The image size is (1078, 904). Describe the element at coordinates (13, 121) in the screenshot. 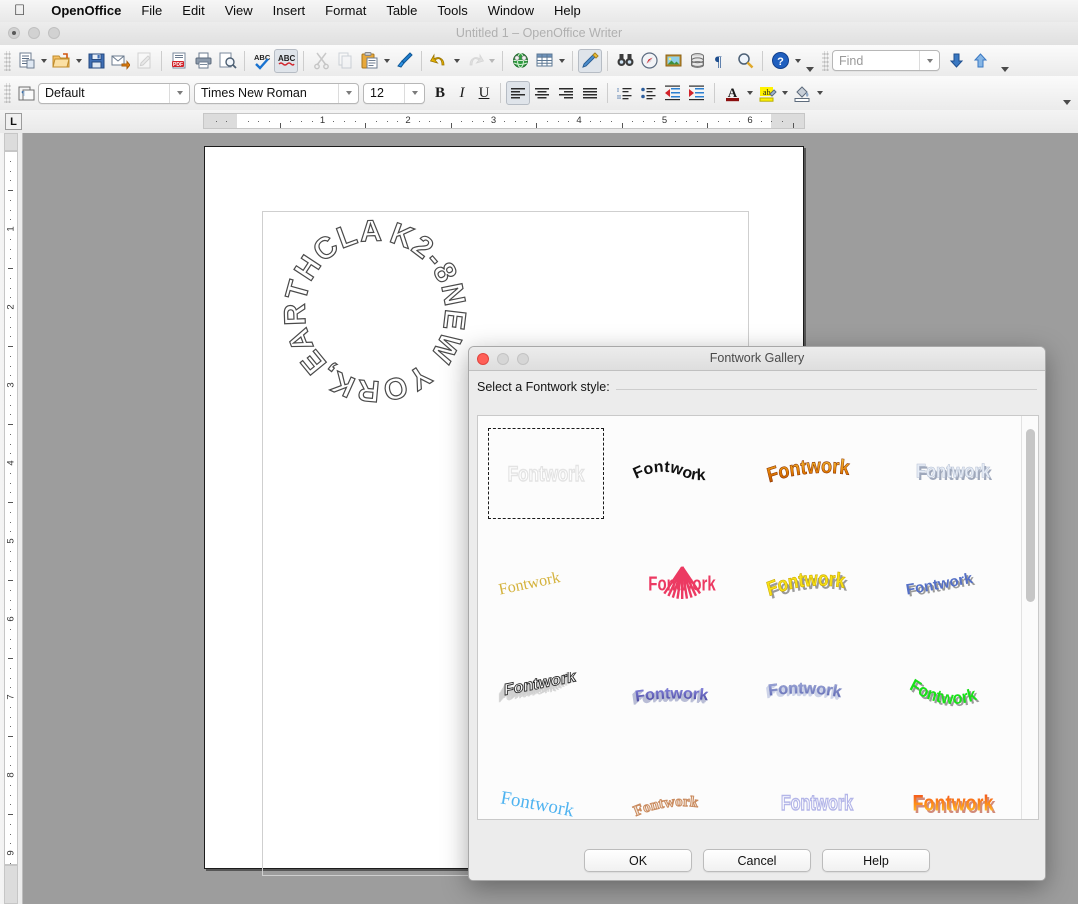

I see `tab-stop-selector: L` at that location.